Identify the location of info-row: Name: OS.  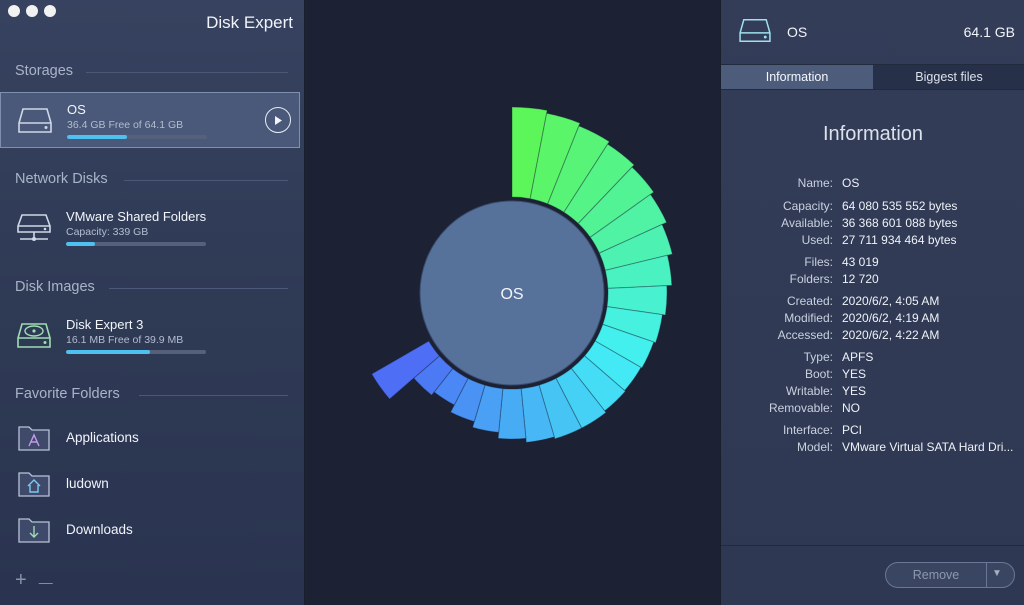
(872, 183).